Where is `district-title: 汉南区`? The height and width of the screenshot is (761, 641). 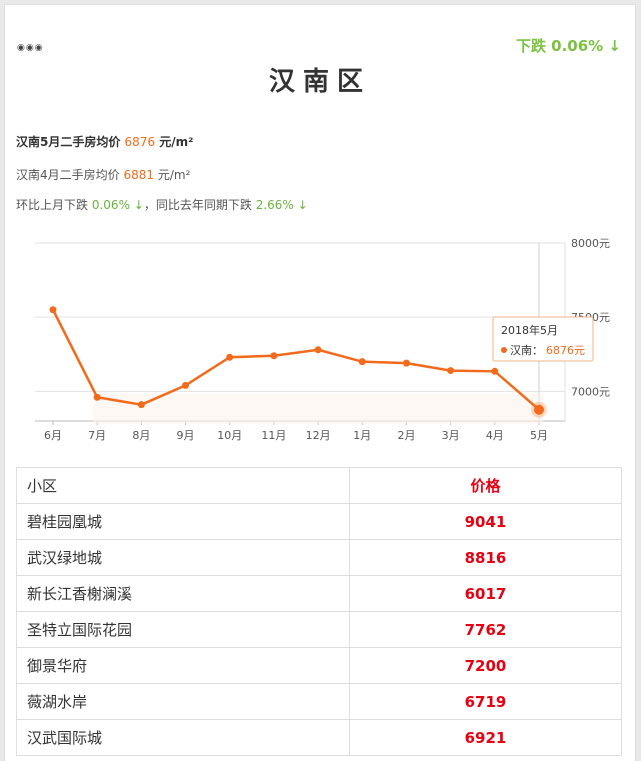 district-title: 汉南区 is located at coordinates (319, 82).